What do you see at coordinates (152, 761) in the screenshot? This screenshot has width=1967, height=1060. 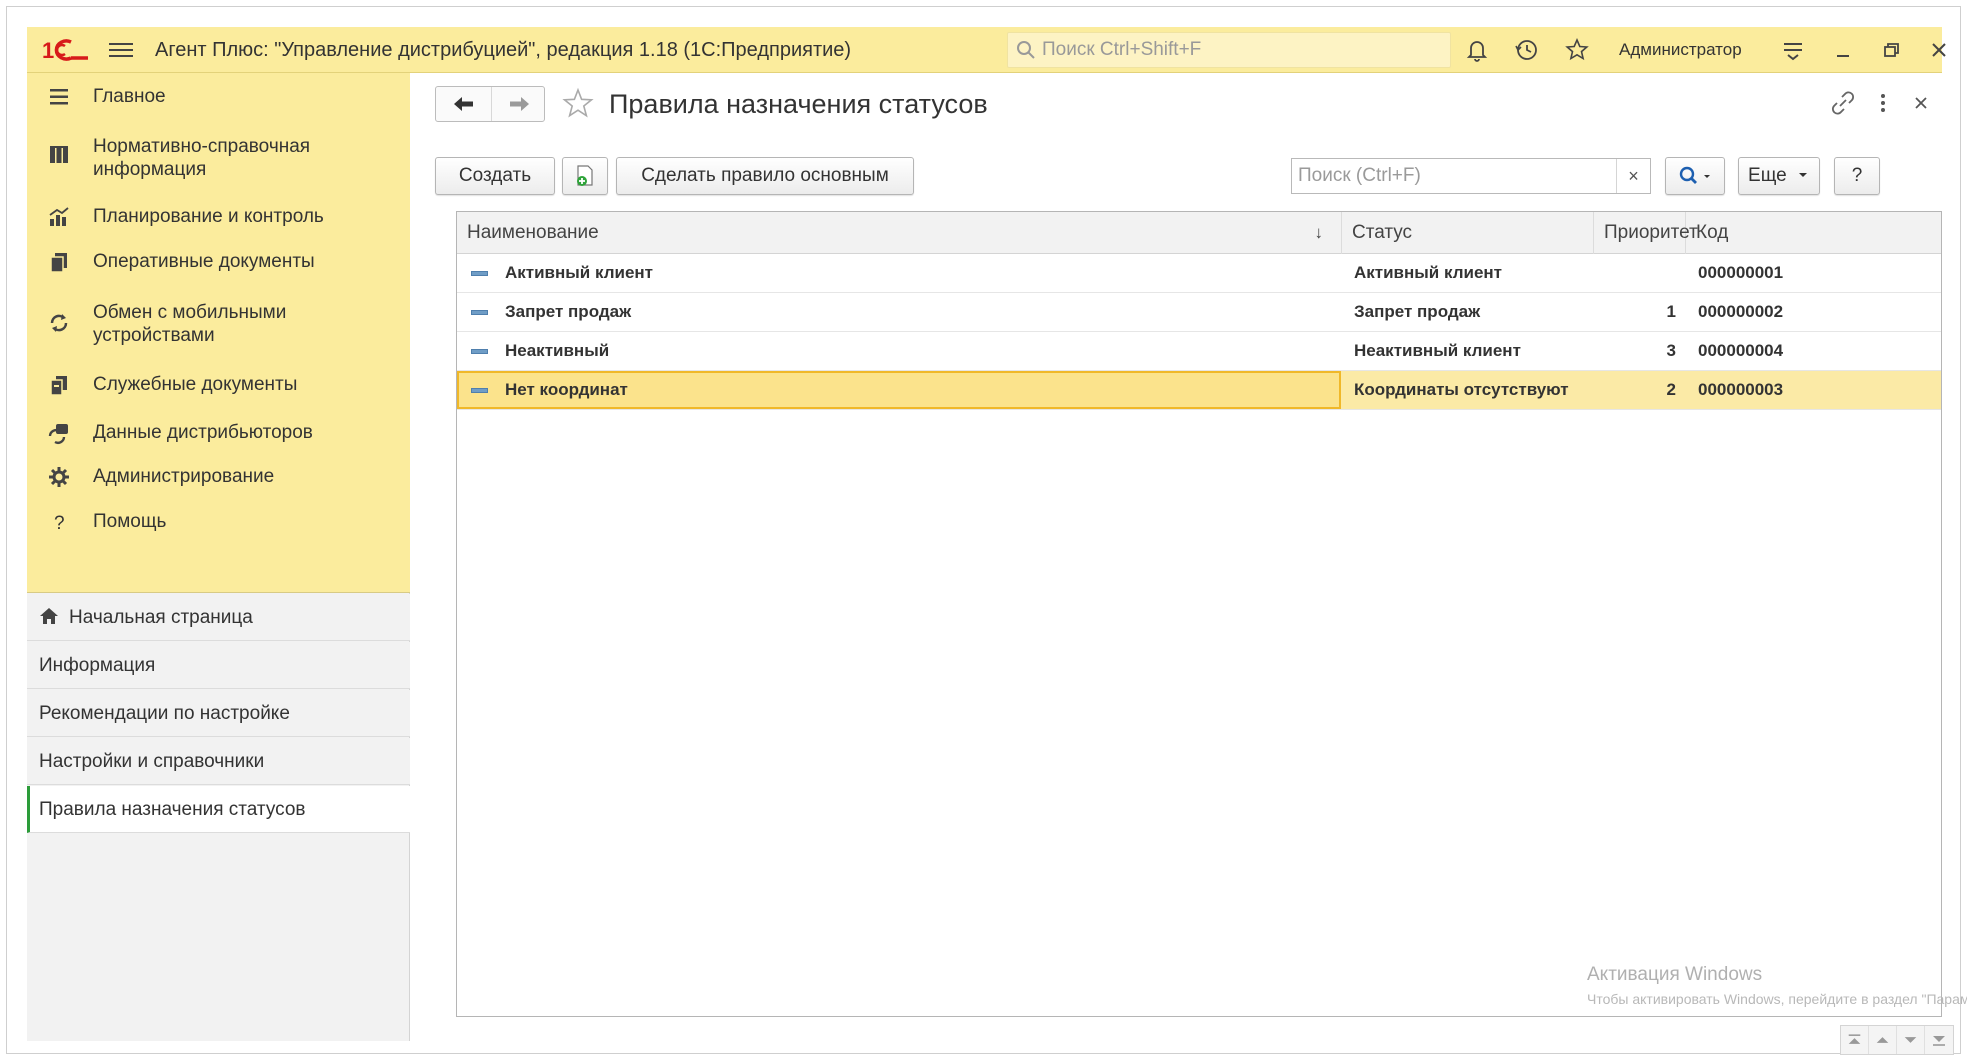 I see `open-window-label: Настройки и справочники` at bounding box center [152, 761].